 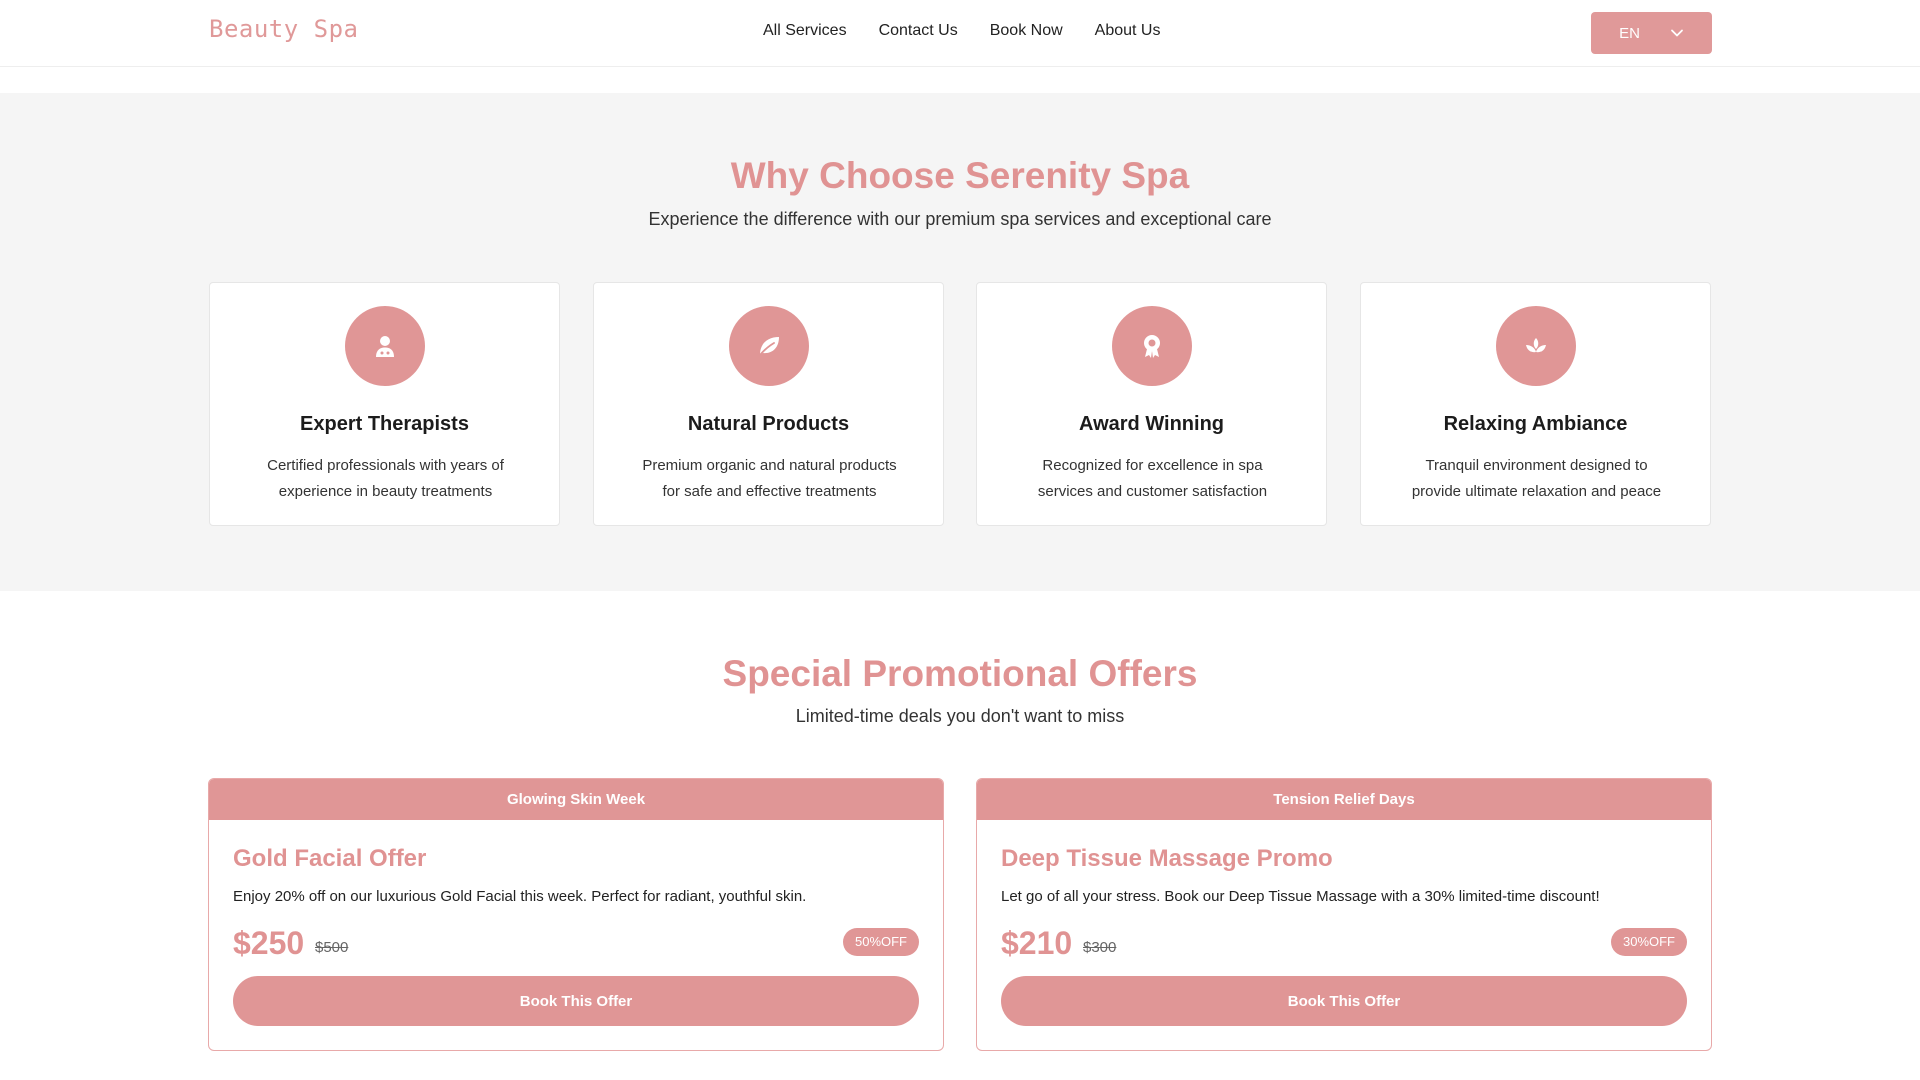 I want to click on therapist-icon, so click(x=384, y=346).